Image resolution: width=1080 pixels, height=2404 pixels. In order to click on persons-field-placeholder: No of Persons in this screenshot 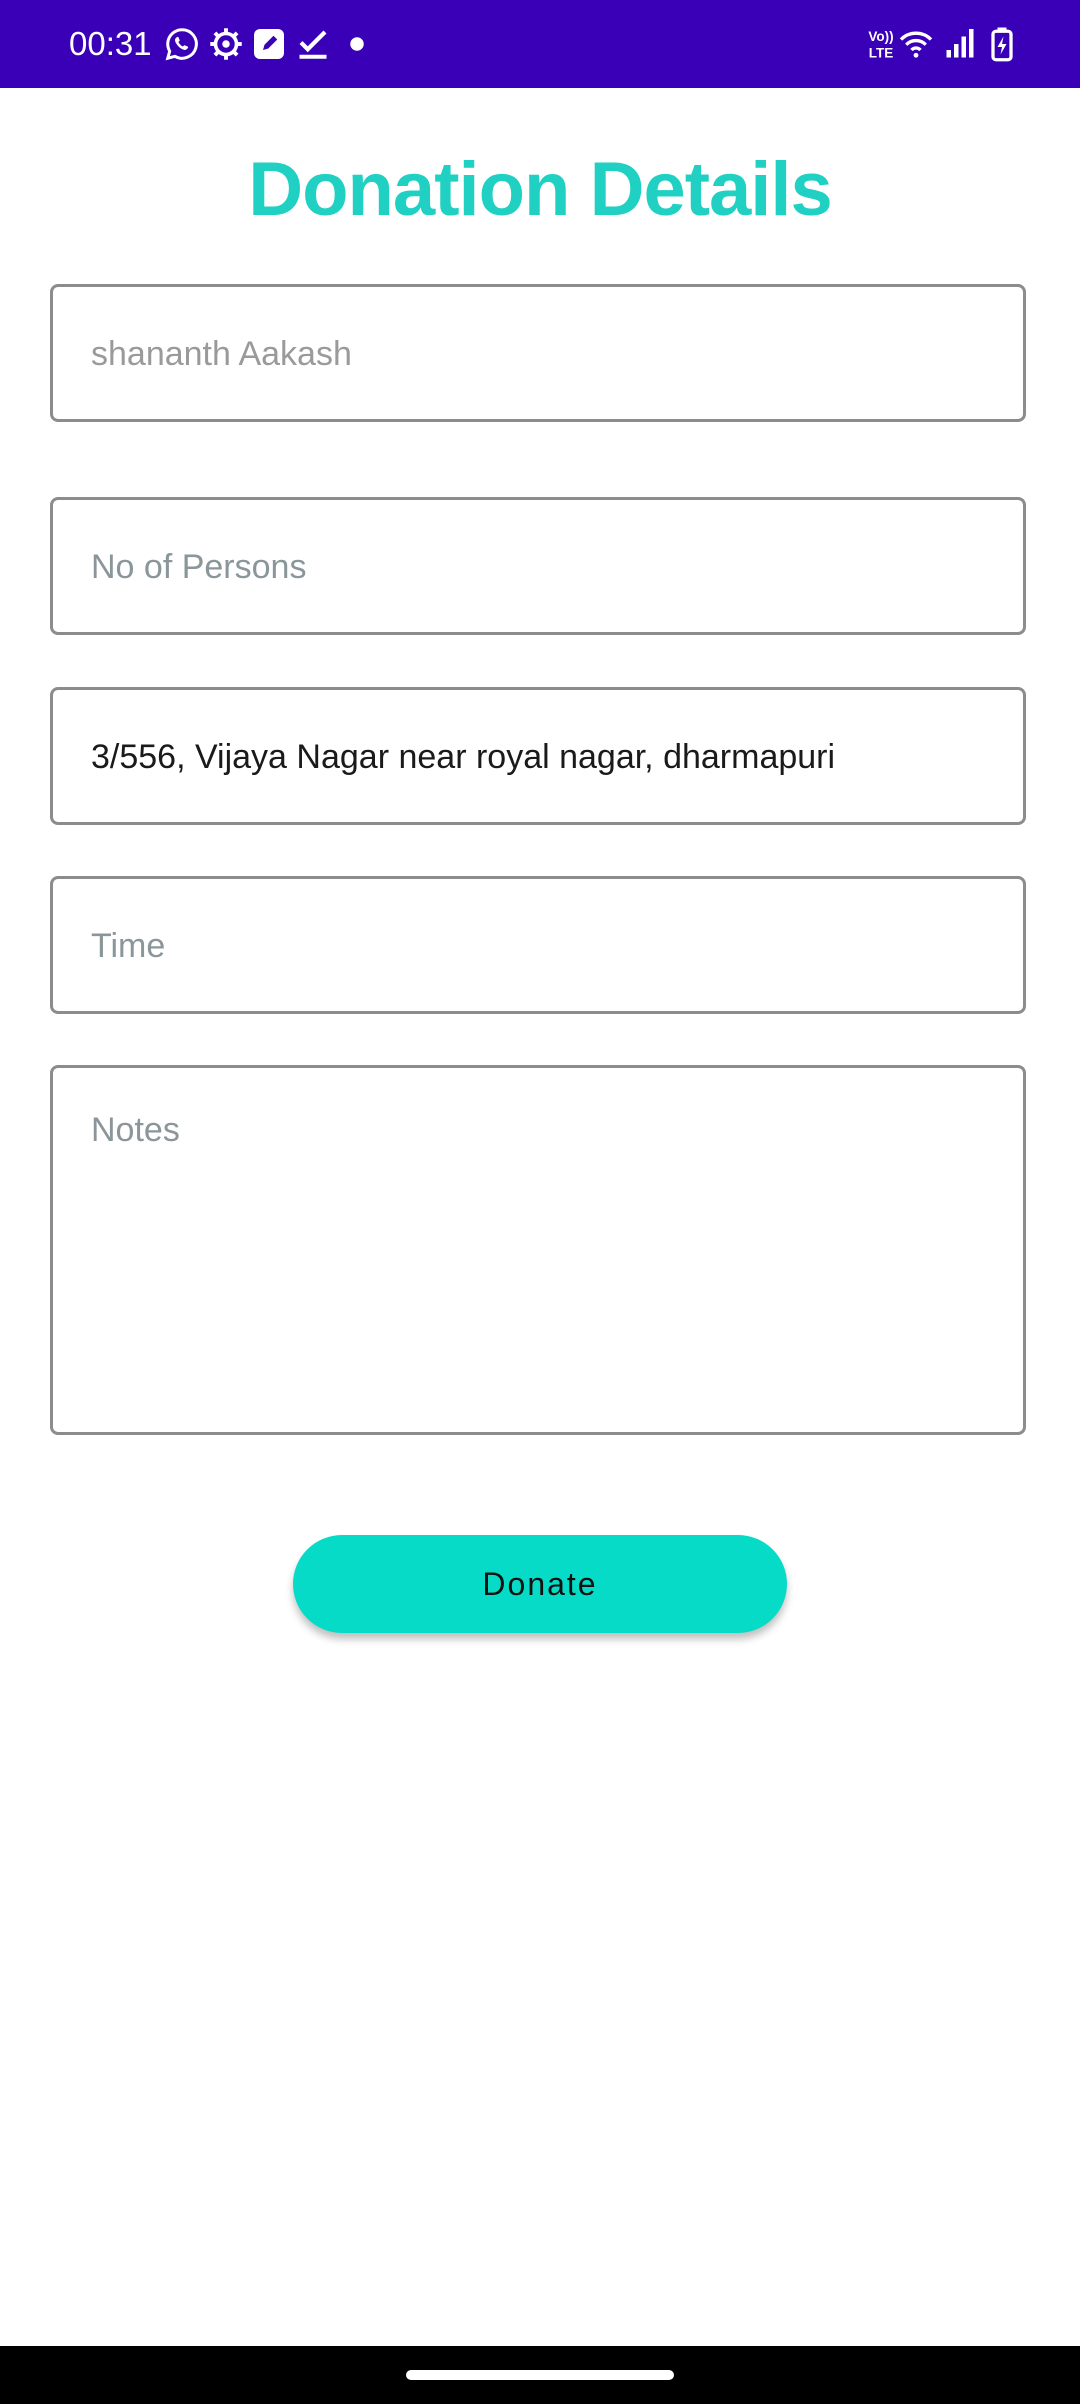, I will do `click(199, 567)`.